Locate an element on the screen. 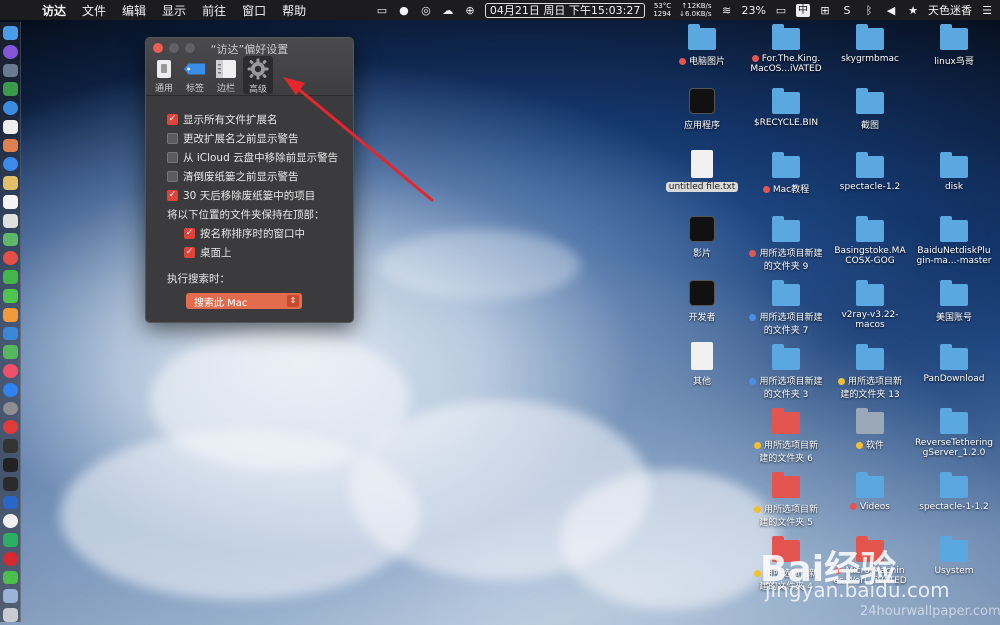 This screenshot has width=1000, height=625. annotation-arrow is located at coordinates (358, 139).